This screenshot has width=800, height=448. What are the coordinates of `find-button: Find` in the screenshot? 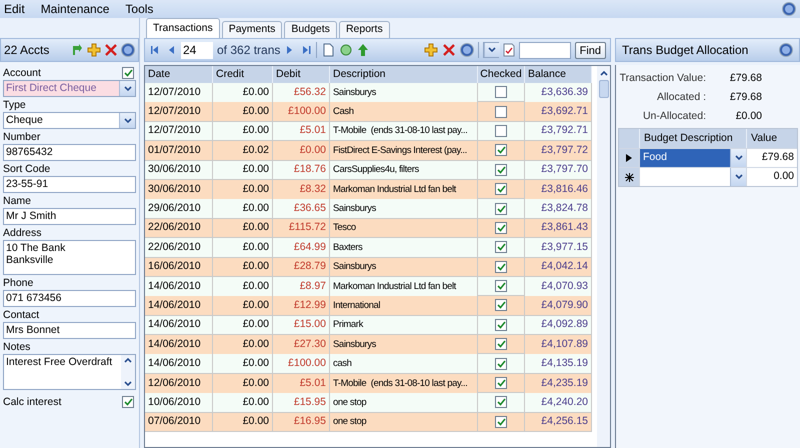 It's located at (590, 50).